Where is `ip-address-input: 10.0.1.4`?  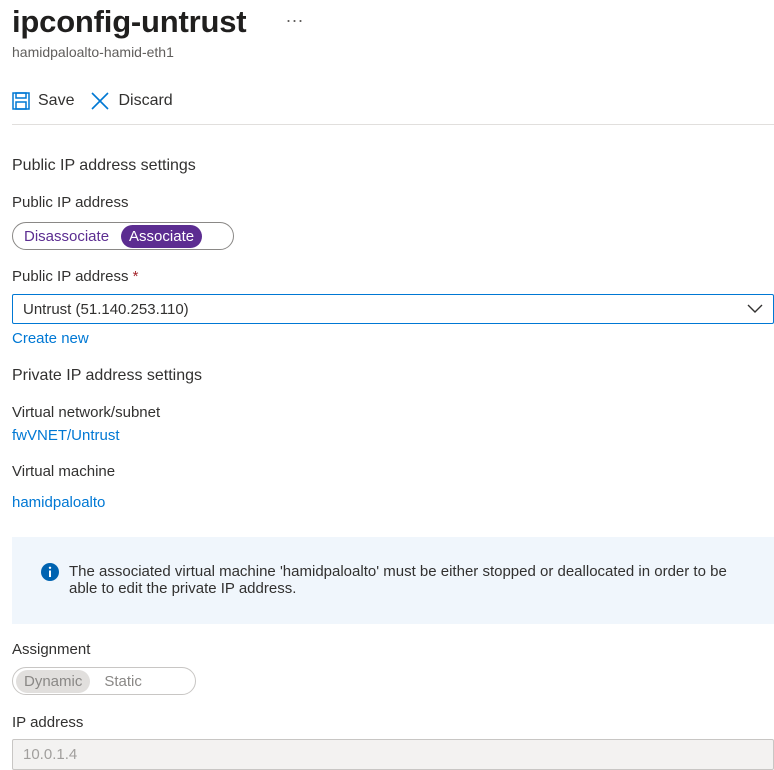
ip-address-input: 10.0.1.4 is located at coordinates (393, 754).